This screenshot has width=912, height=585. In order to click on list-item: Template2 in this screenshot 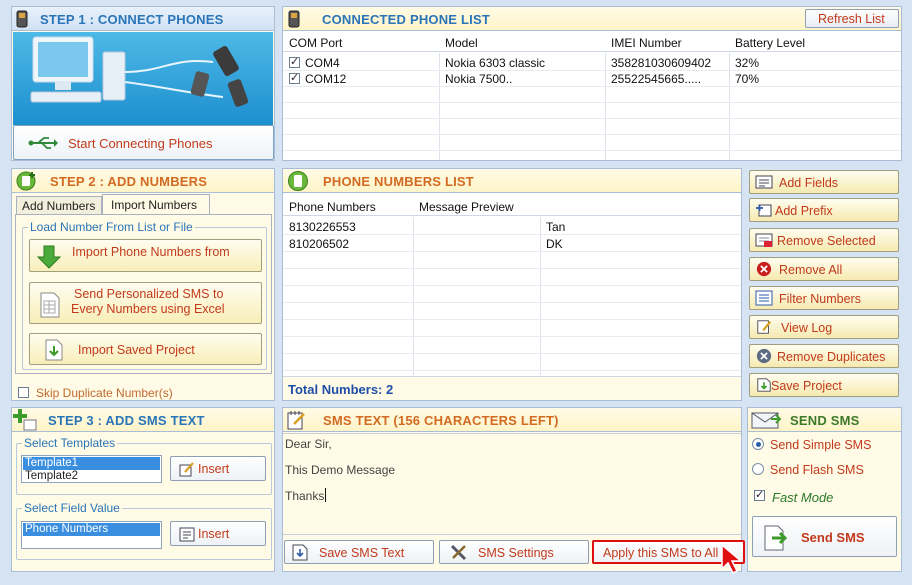, I will do `click(91, 476)`.